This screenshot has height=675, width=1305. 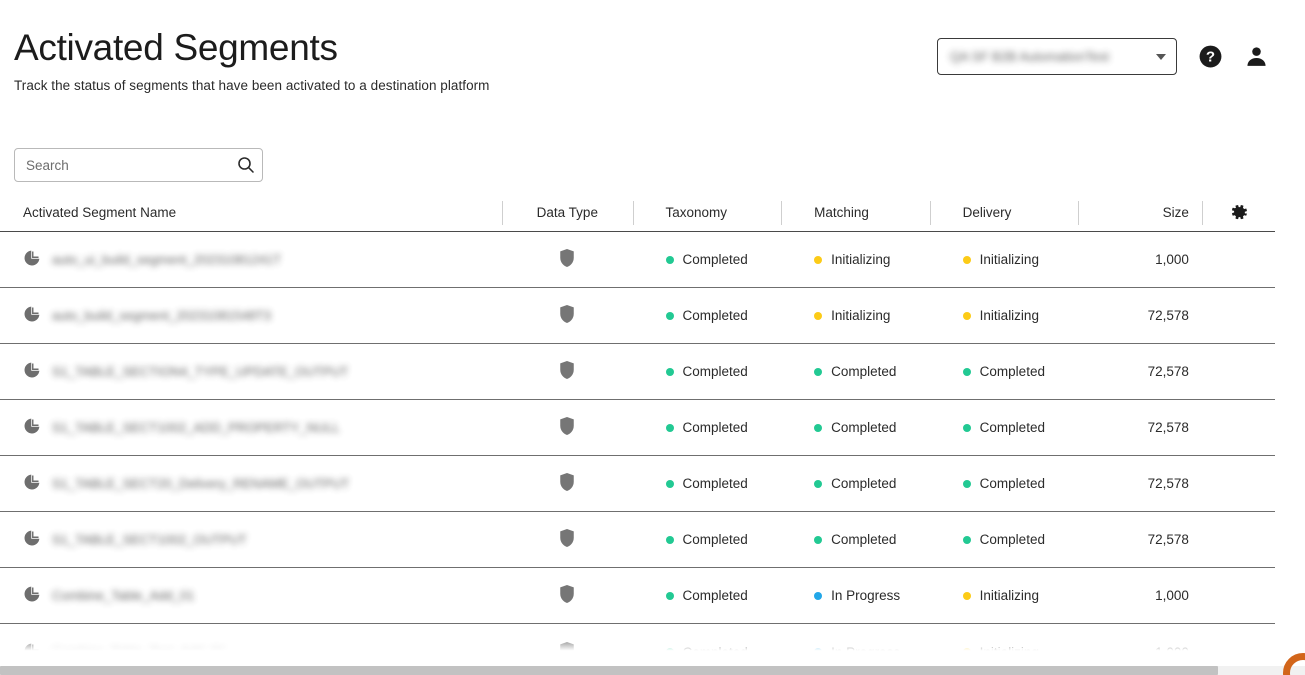 What do you see at coordinates (1004, 213) in the screenshot?
I see `column-header-delivery: Delivery` at bounding box center [1004, 213].